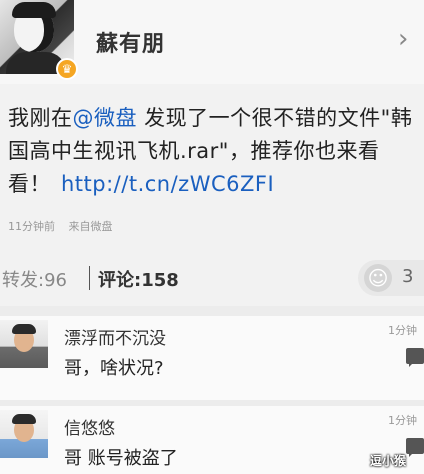 The height and width of the screenshot is (474, 424). What do you see at coordinates (138, 279) in the screenshot?
I see `comment-button: 评论:158` at bounding box center [138, 279].